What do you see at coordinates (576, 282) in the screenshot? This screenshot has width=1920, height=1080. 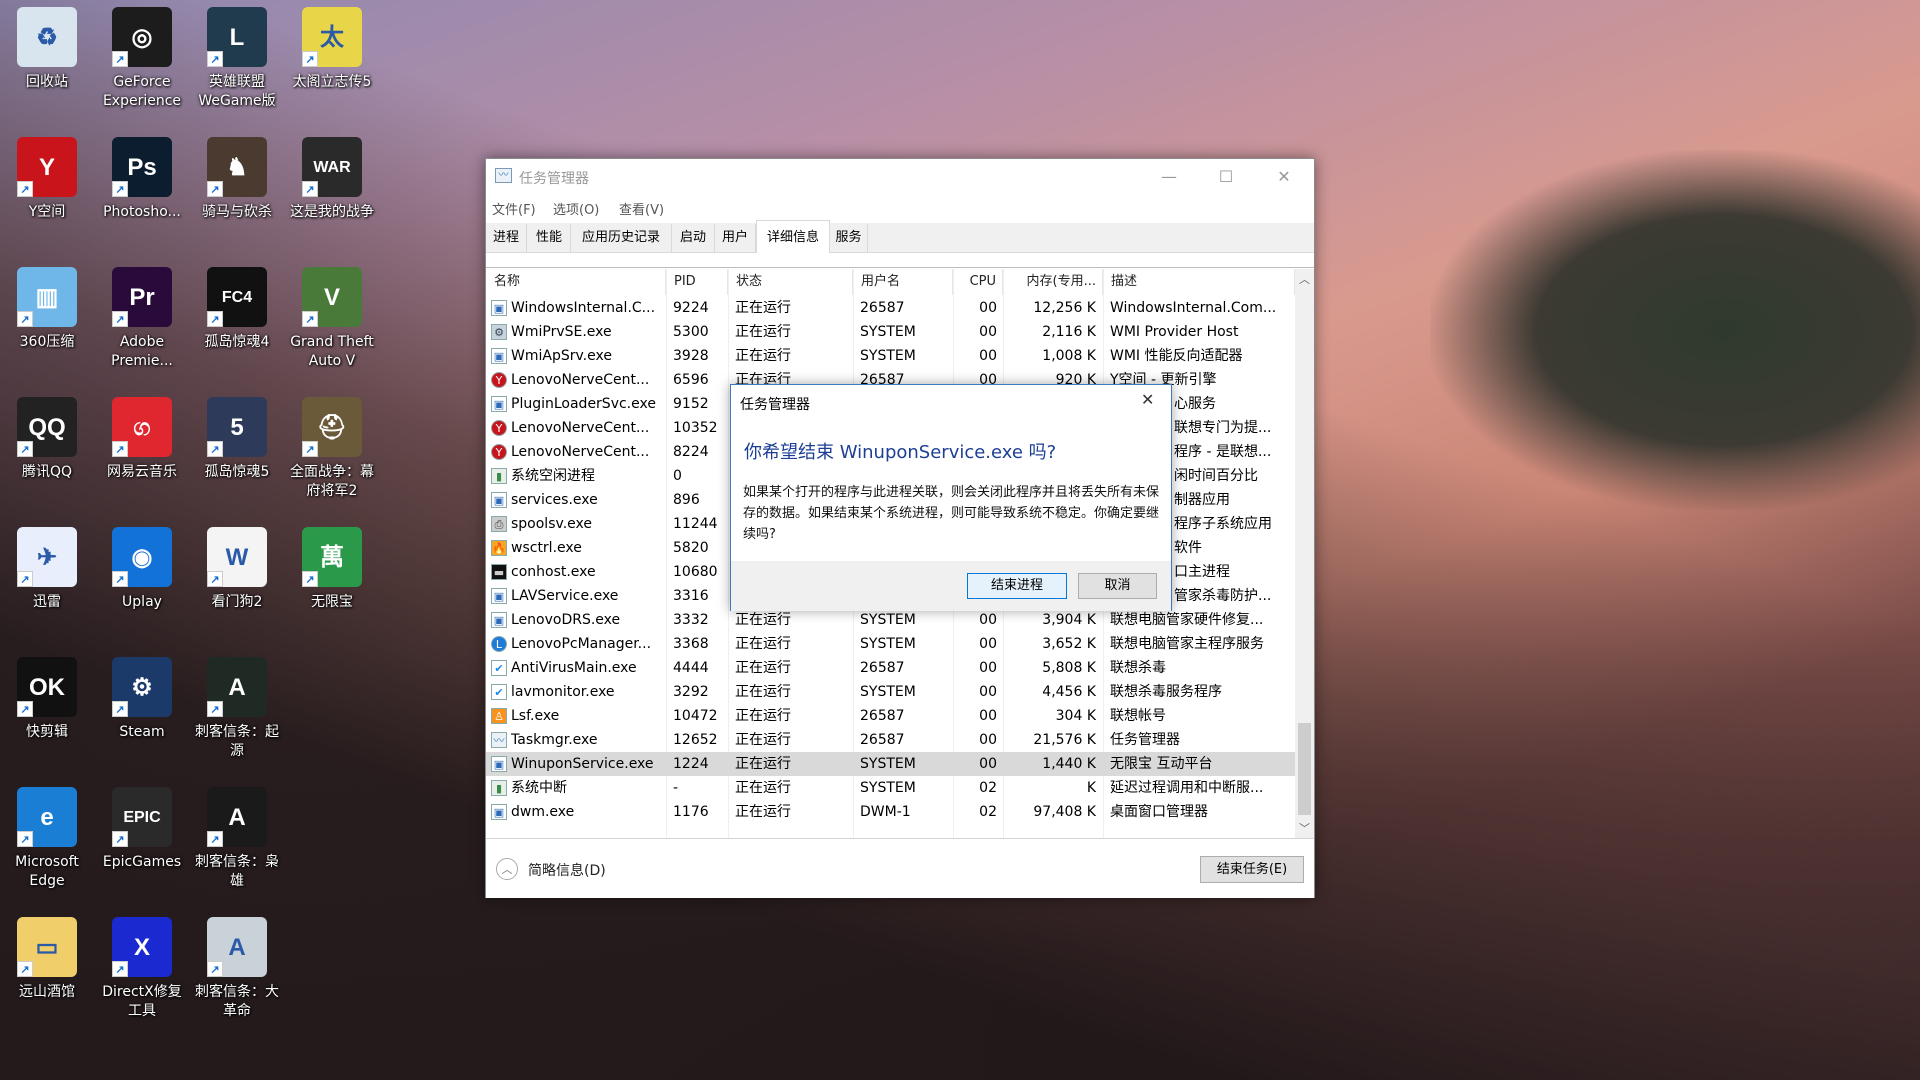 I see `header-col-name: 名称` at bounding box center [576, 282].